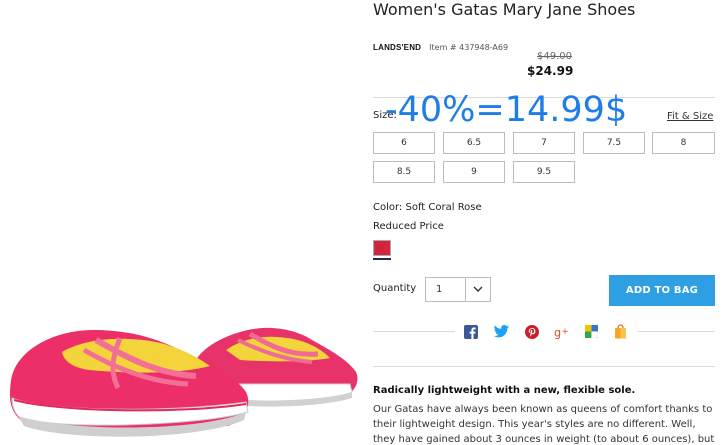 The height and width of the screenshot is (445, 724). What do you see at coordinates (469, 47) in the screenshot?
I see `item-number: Item # 437948-A69` at bounding box center [469, 47].